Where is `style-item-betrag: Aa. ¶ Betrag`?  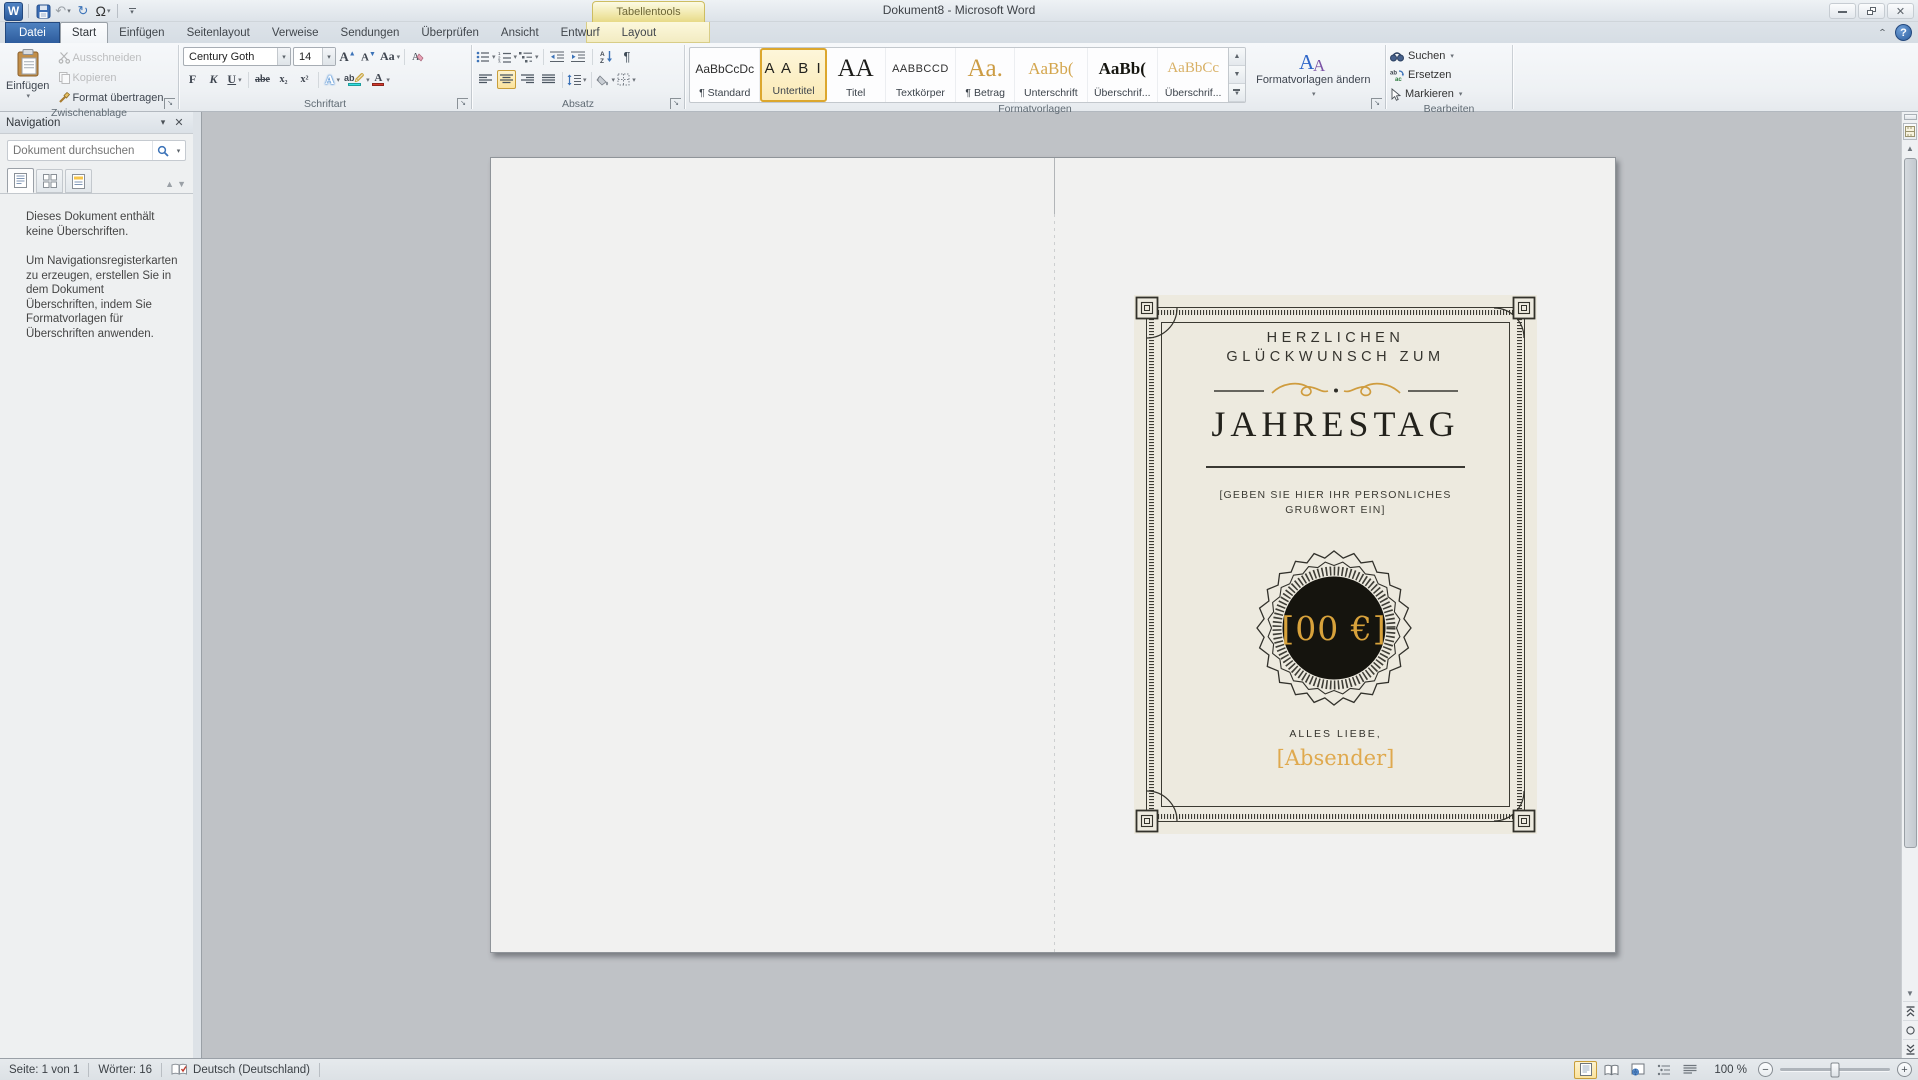
style-item-betrag: Aa. ¶ Betrag is located at coordinates (986, 75).